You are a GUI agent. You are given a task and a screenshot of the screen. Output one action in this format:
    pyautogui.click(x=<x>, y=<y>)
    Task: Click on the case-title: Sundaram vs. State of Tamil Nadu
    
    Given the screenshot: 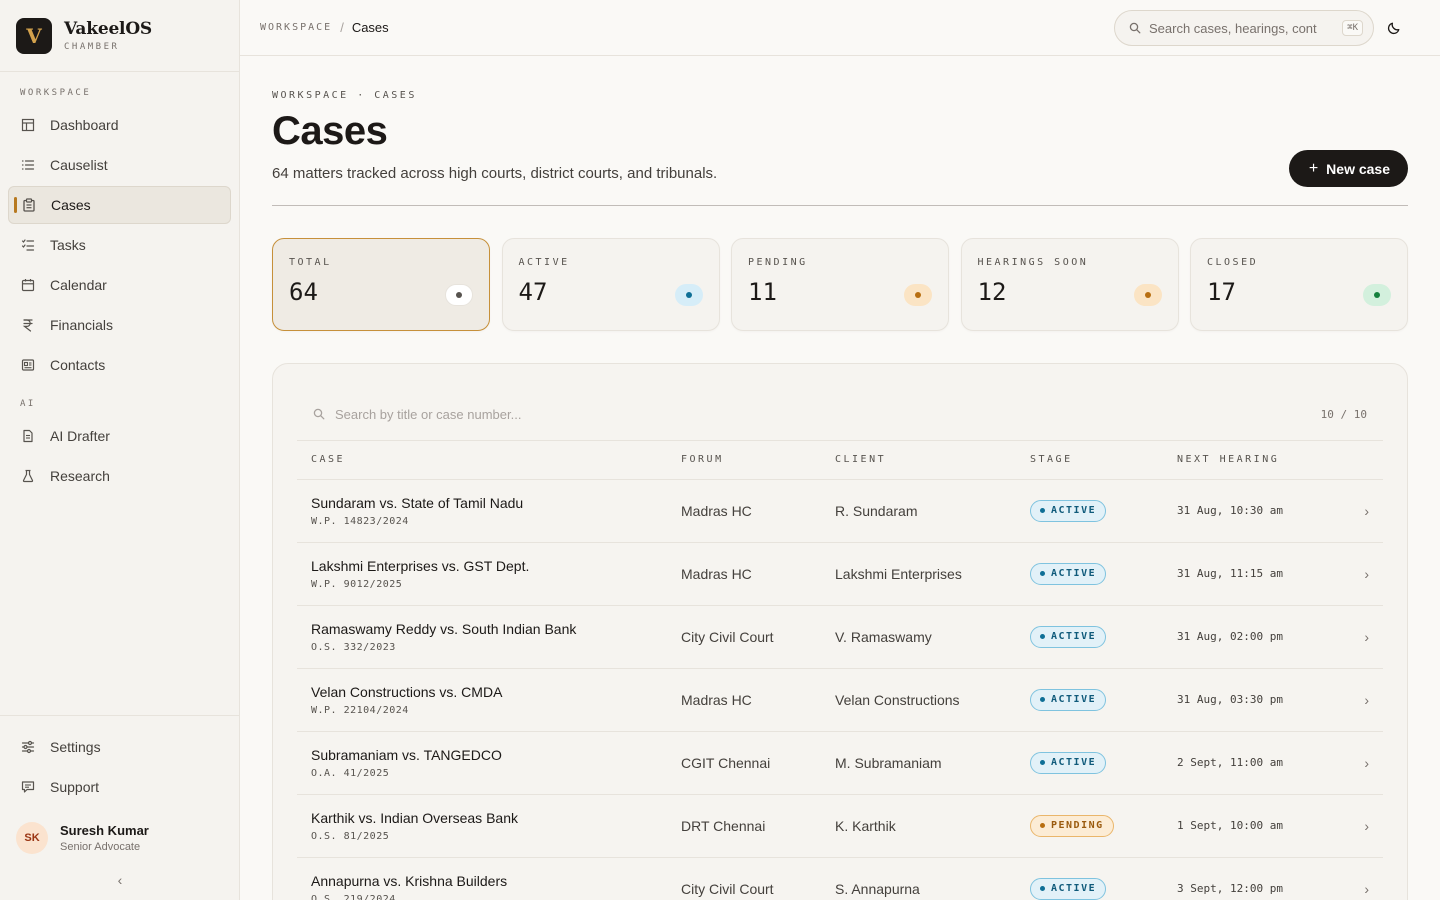 What is the action you would take?
    pyautogui.click(x=482, y=503)
    